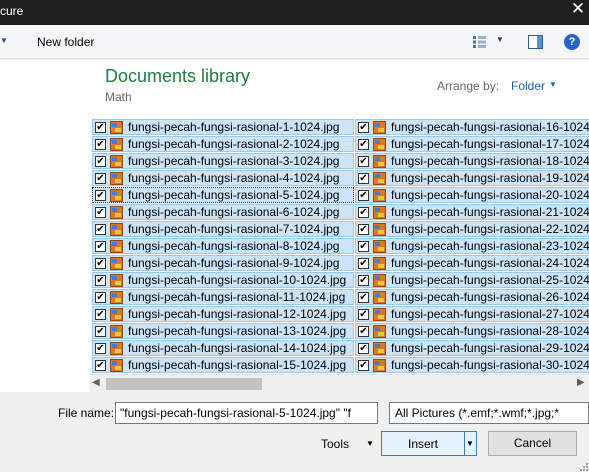 This screenshot has height=472, width=589. Describe the element at coordinates (490, 127) in the screenshot. I see `file-name: fungsi-pecah-fungsi-rasional-16-1024` at that location.